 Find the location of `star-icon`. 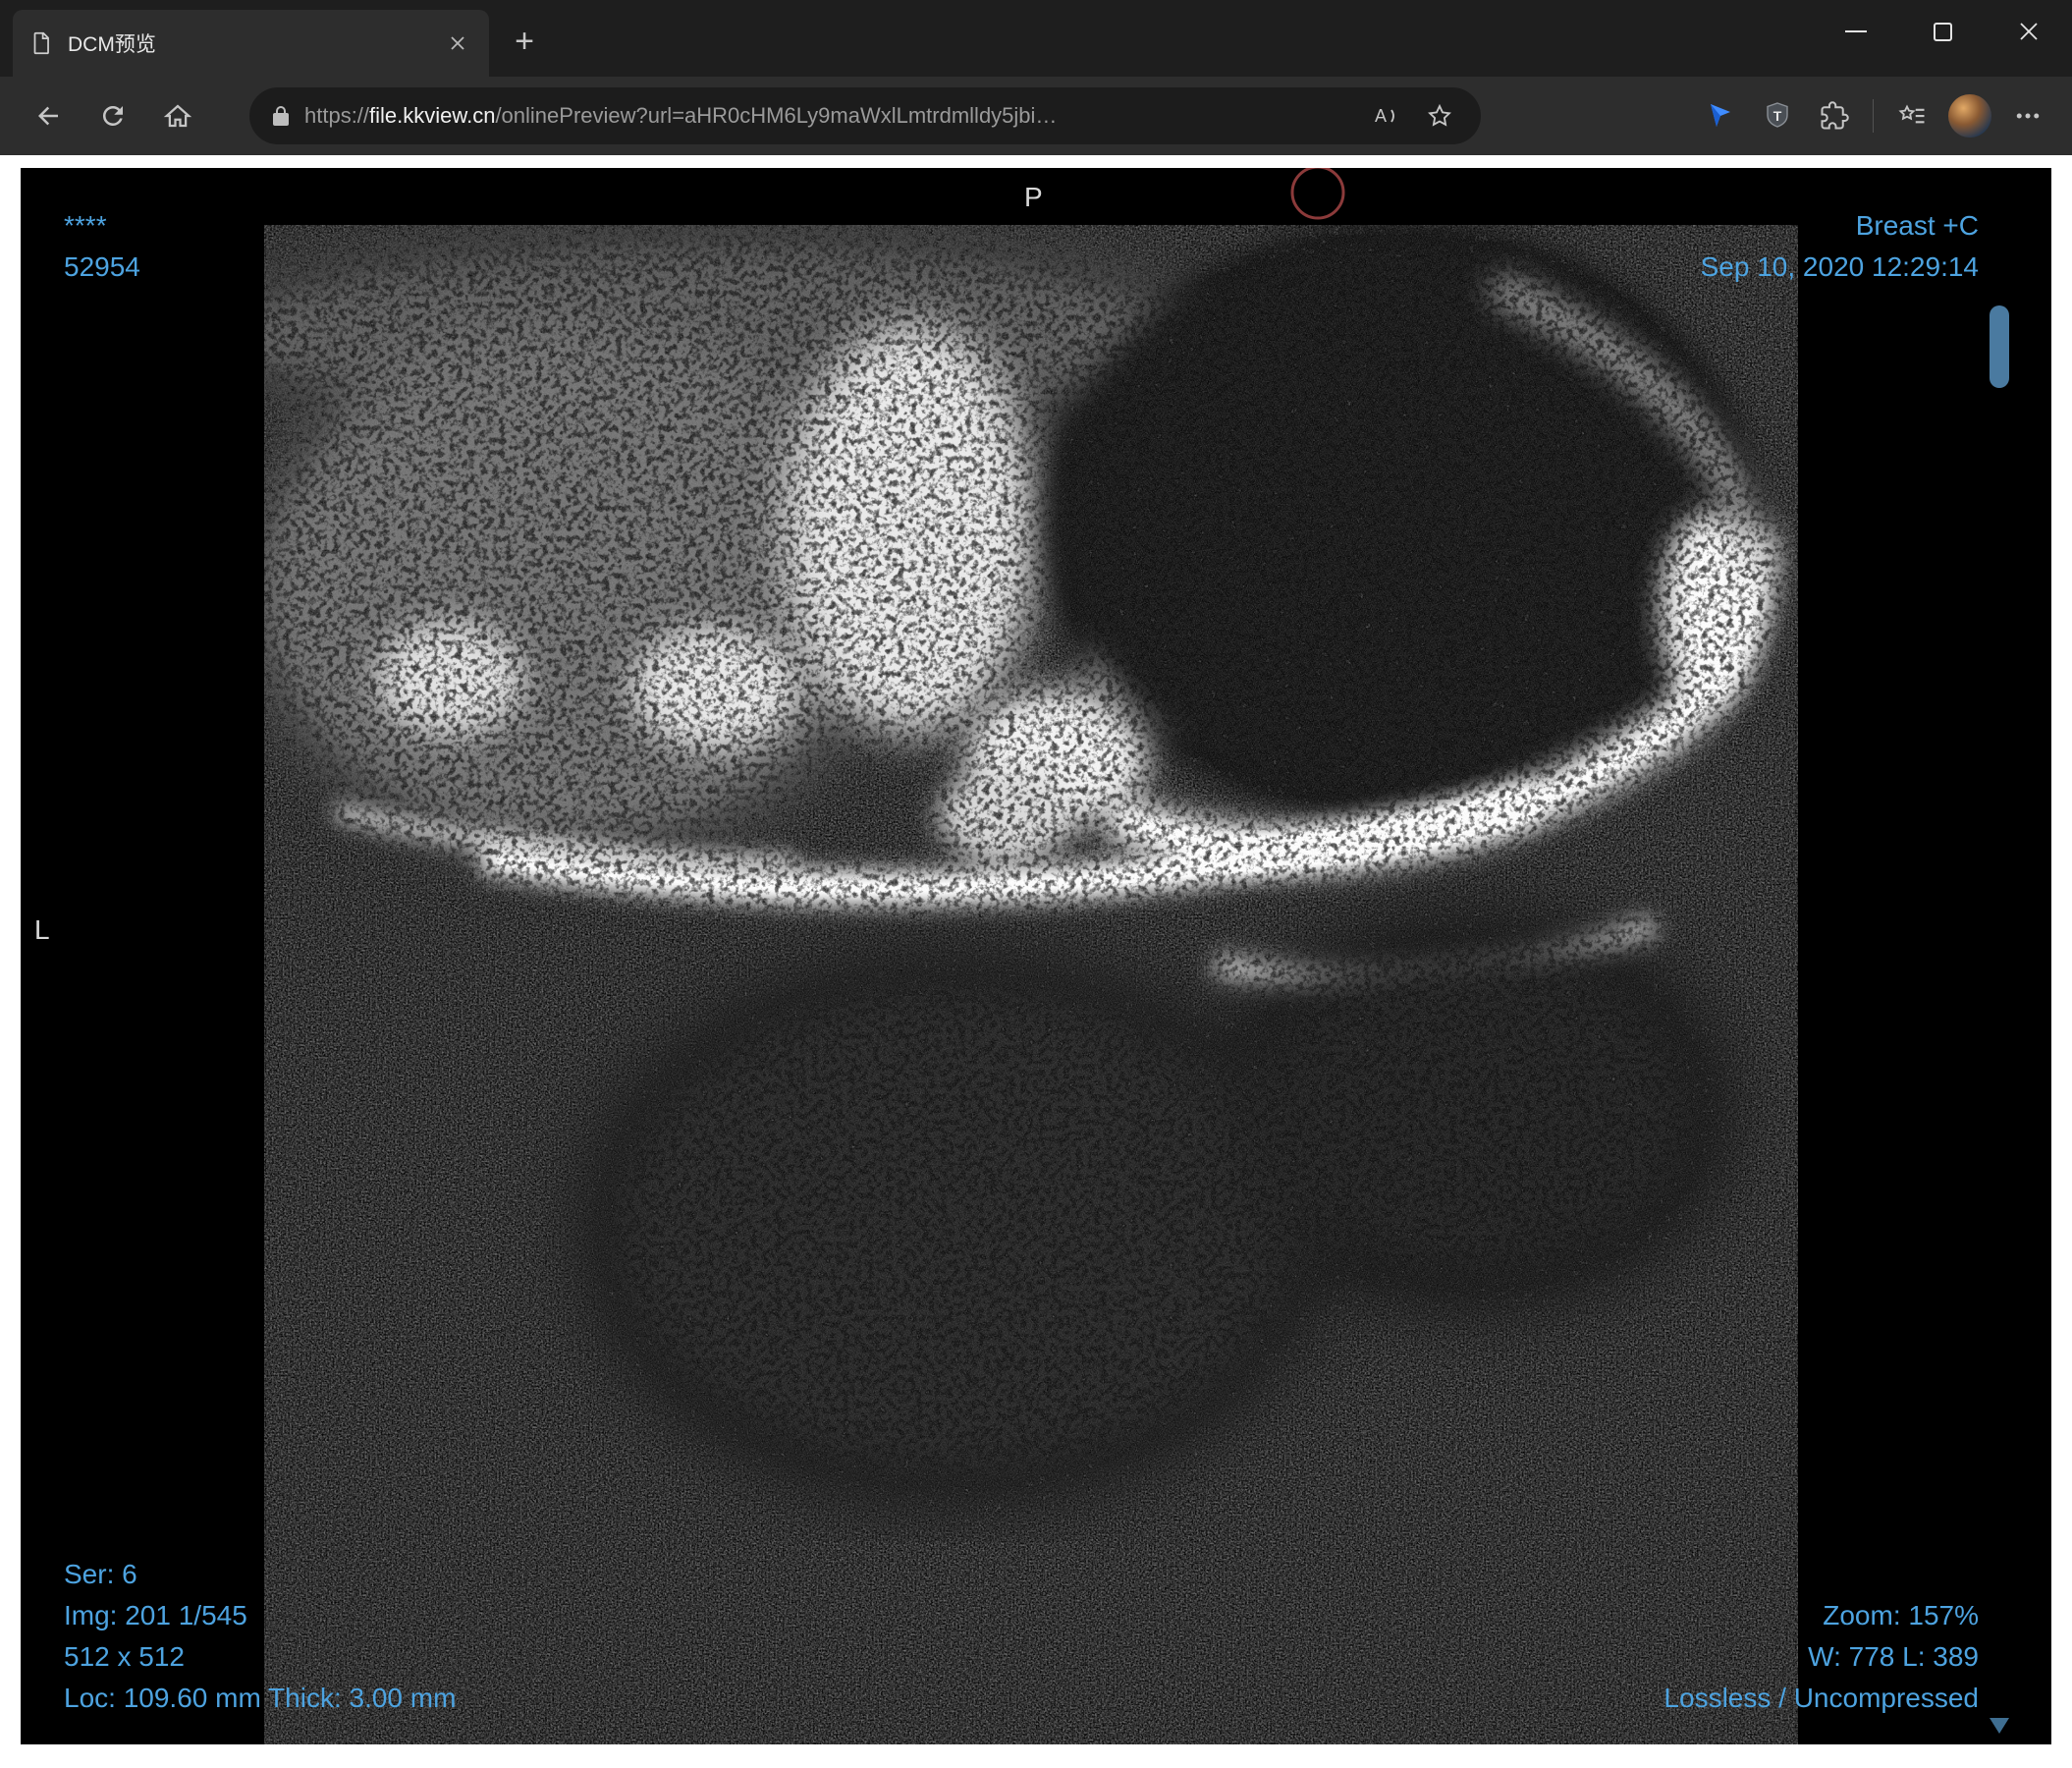

star-icon is located at coordinates (1440, 115).